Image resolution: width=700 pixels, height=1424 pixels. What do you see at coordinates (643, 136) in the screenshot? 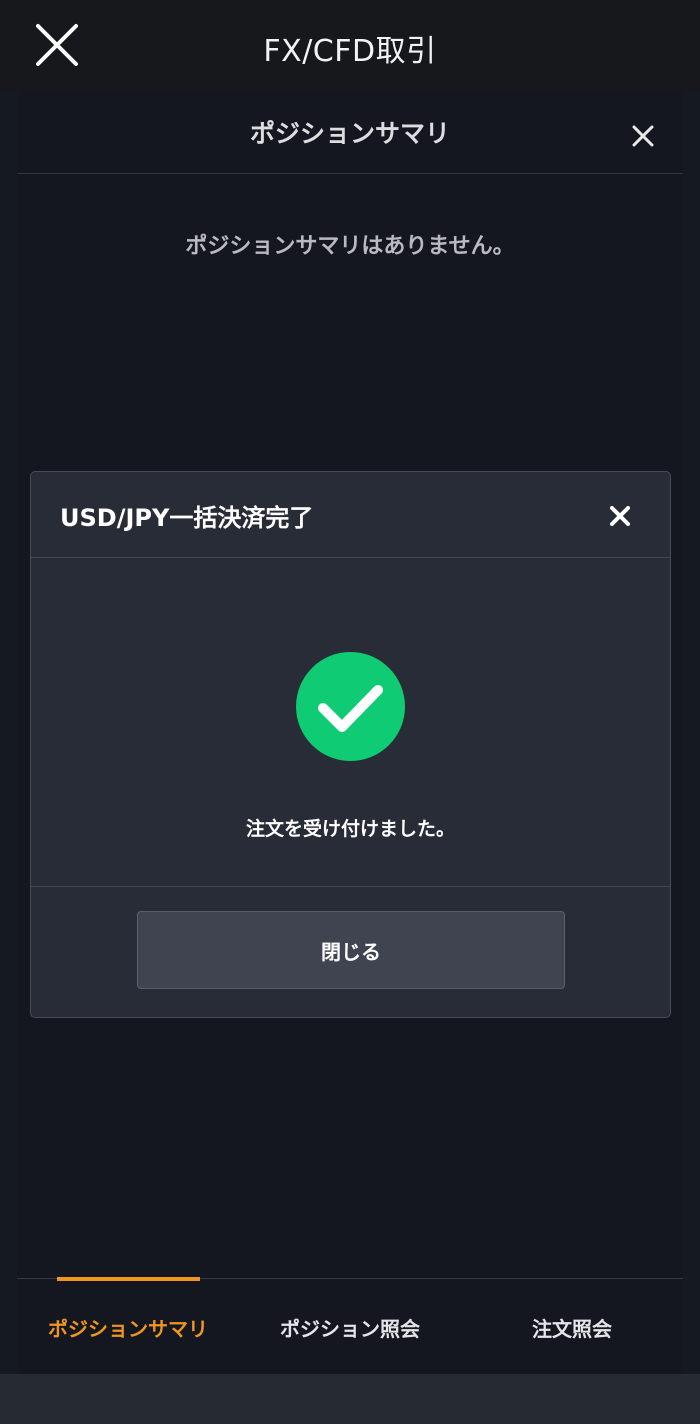
I see `panel-close-icon` at bounding box center [643, 136].